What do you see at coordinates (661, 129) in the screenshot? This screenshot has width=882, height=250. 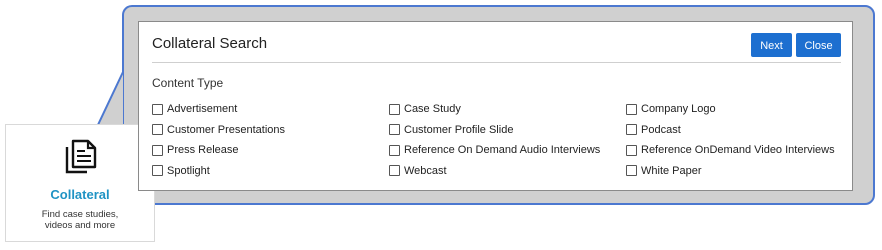 I see `option-label: Podcast` at bounding box center [661, 129].